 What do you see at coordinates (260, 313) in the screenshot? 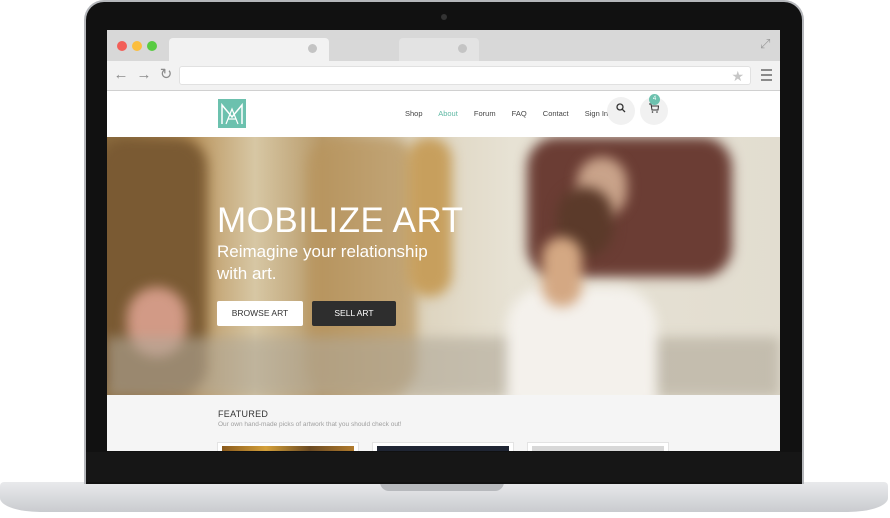
I see `browse-art-button: BROWSE ART` at bounding box center [260, 313].